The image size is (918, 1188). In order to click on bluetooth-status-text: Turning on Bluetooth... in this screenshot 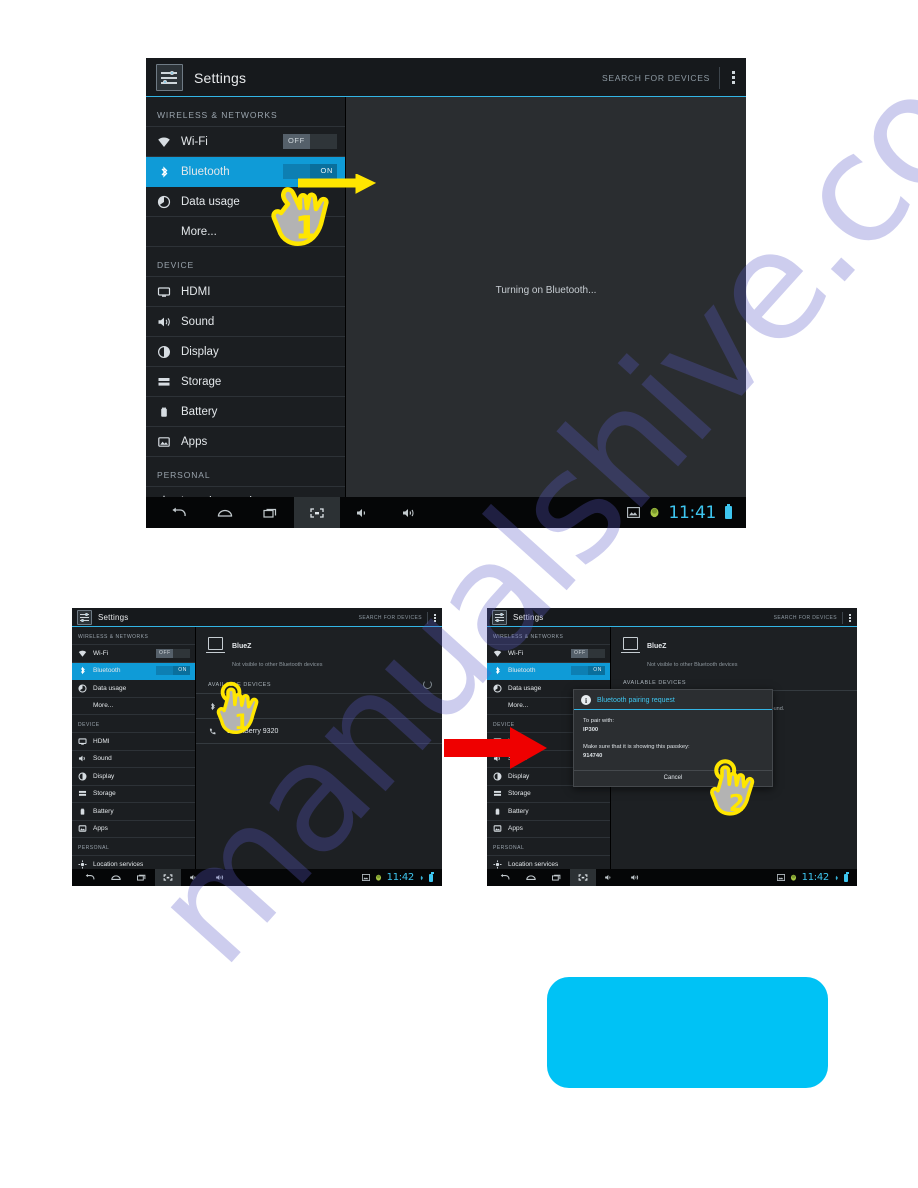, I will do `click(546, 290)`.